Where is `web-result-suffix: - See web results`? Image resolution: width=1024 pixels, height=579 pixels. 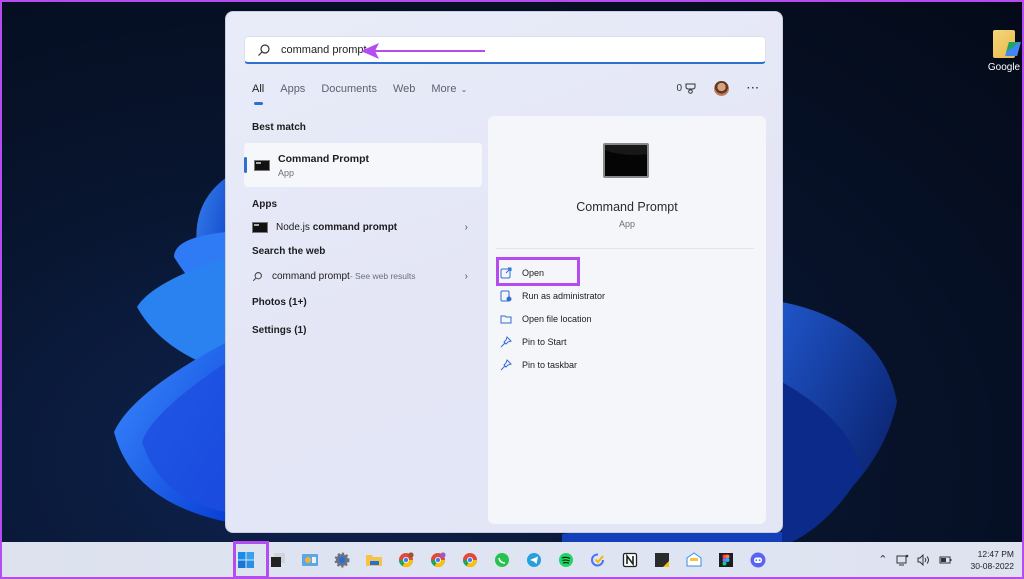
web-result-suffix: - See web results is located at coordinates (382, 276).